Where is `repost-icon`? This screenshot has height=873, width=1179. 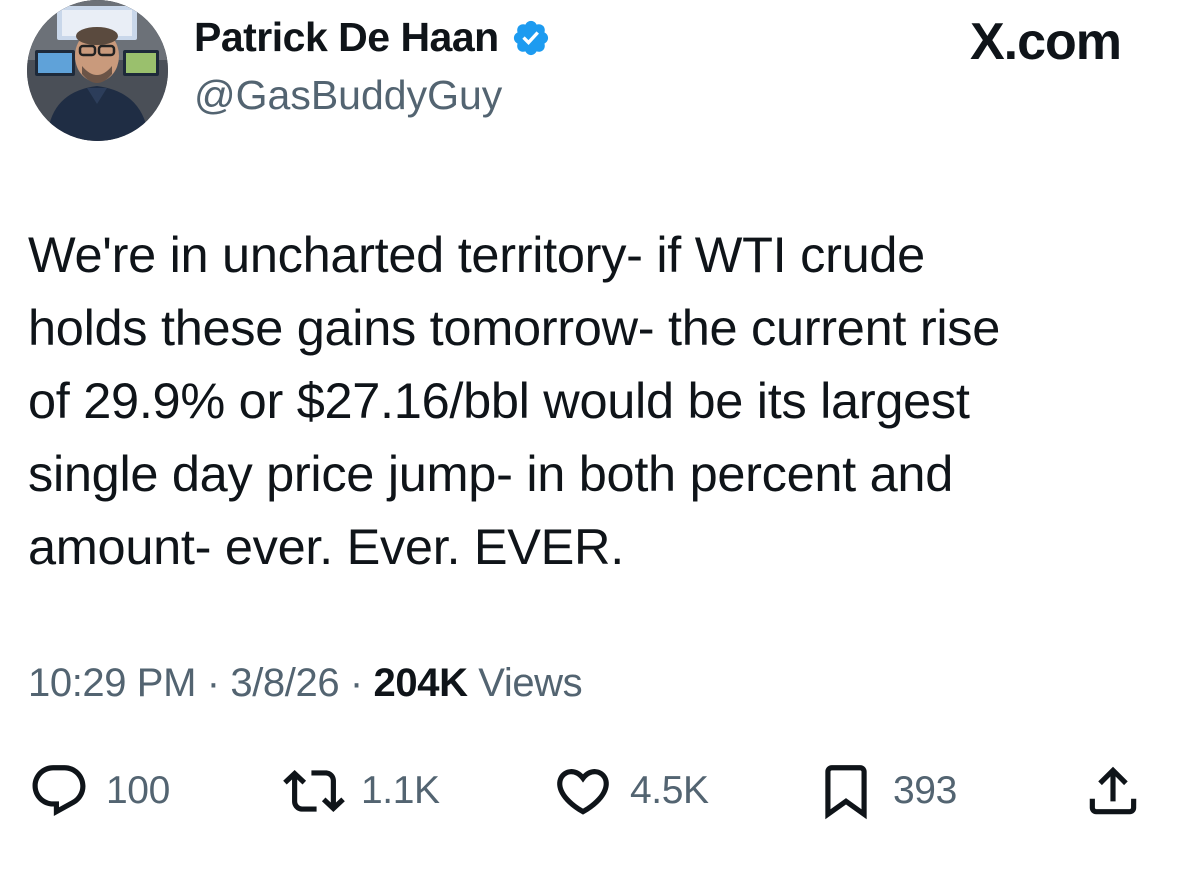 repost-icon is located at coordinates (314, 791).